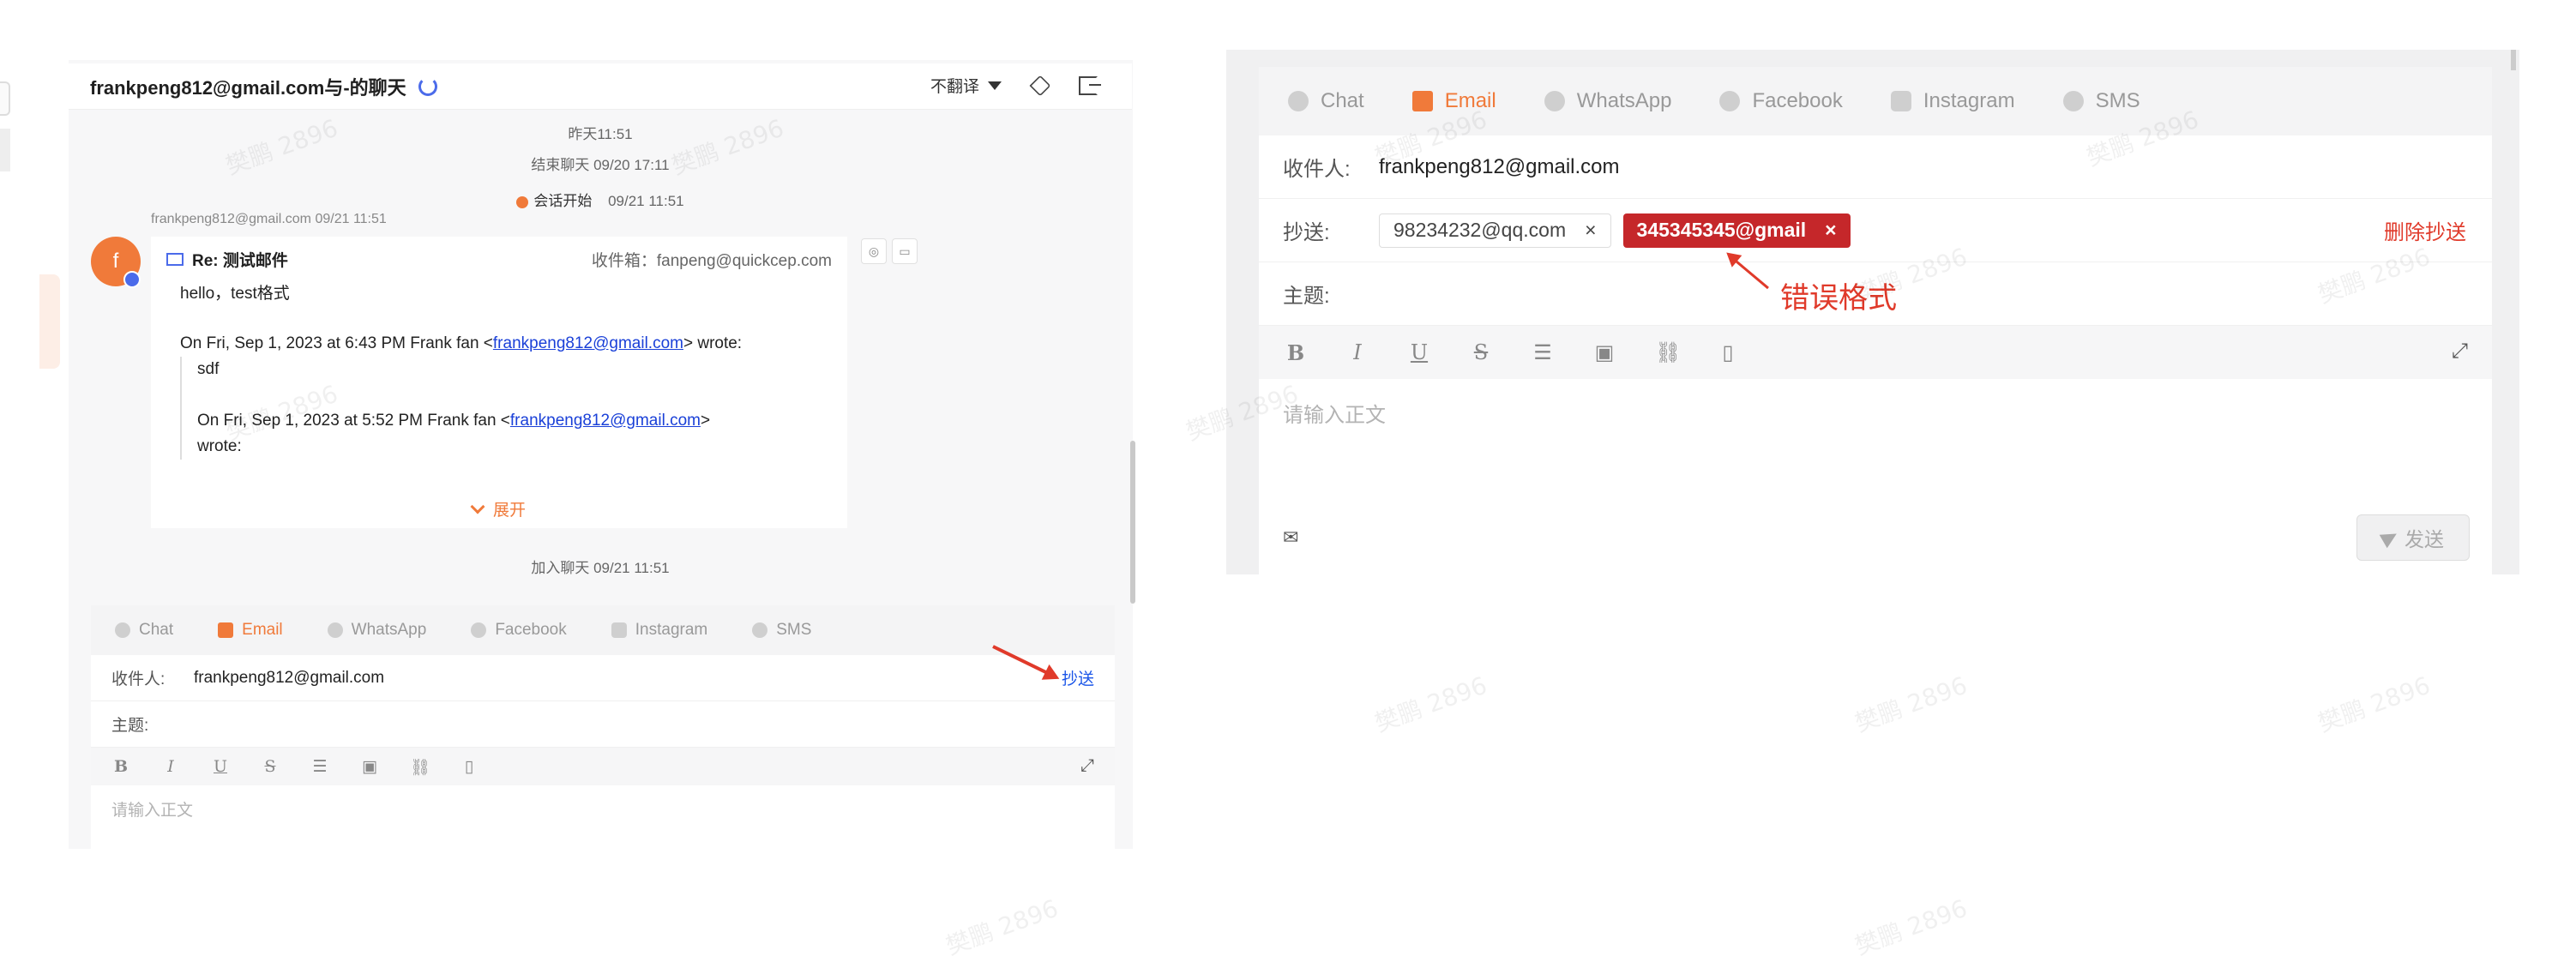 Image resolution: width=2576 pixels, height=962 pixels. I want to click on sender-meta: frankpeng812@gmail.com 09/21 11:51, so click(269, 219).